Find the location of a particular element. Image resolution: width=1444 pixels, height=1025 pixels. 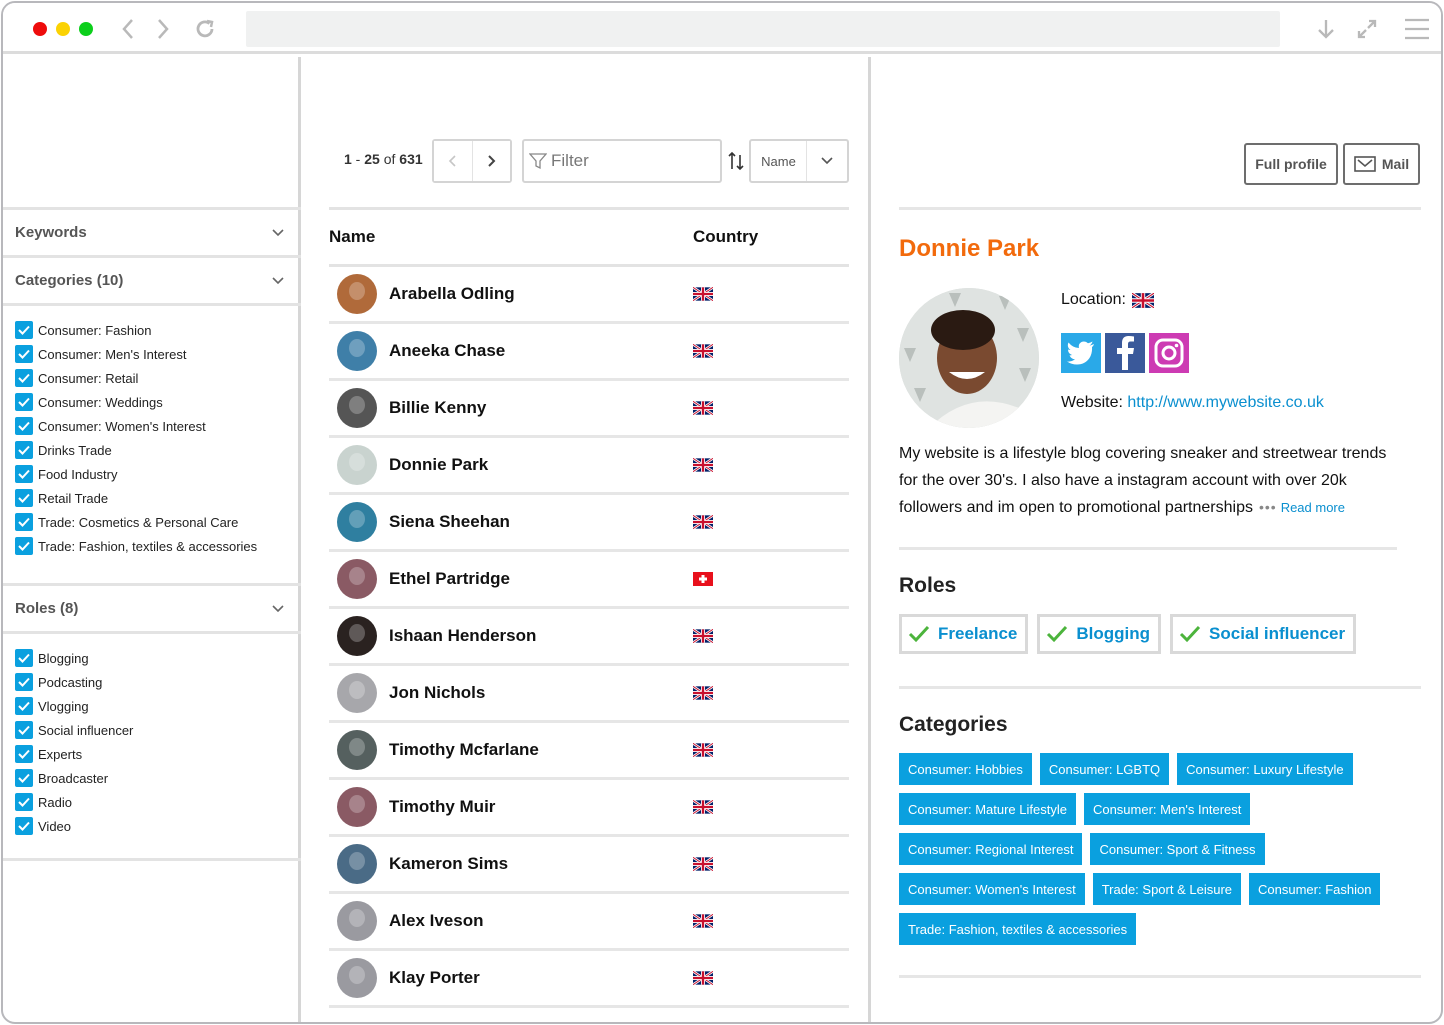

expand-icon is located at coordinates (1367, 29).